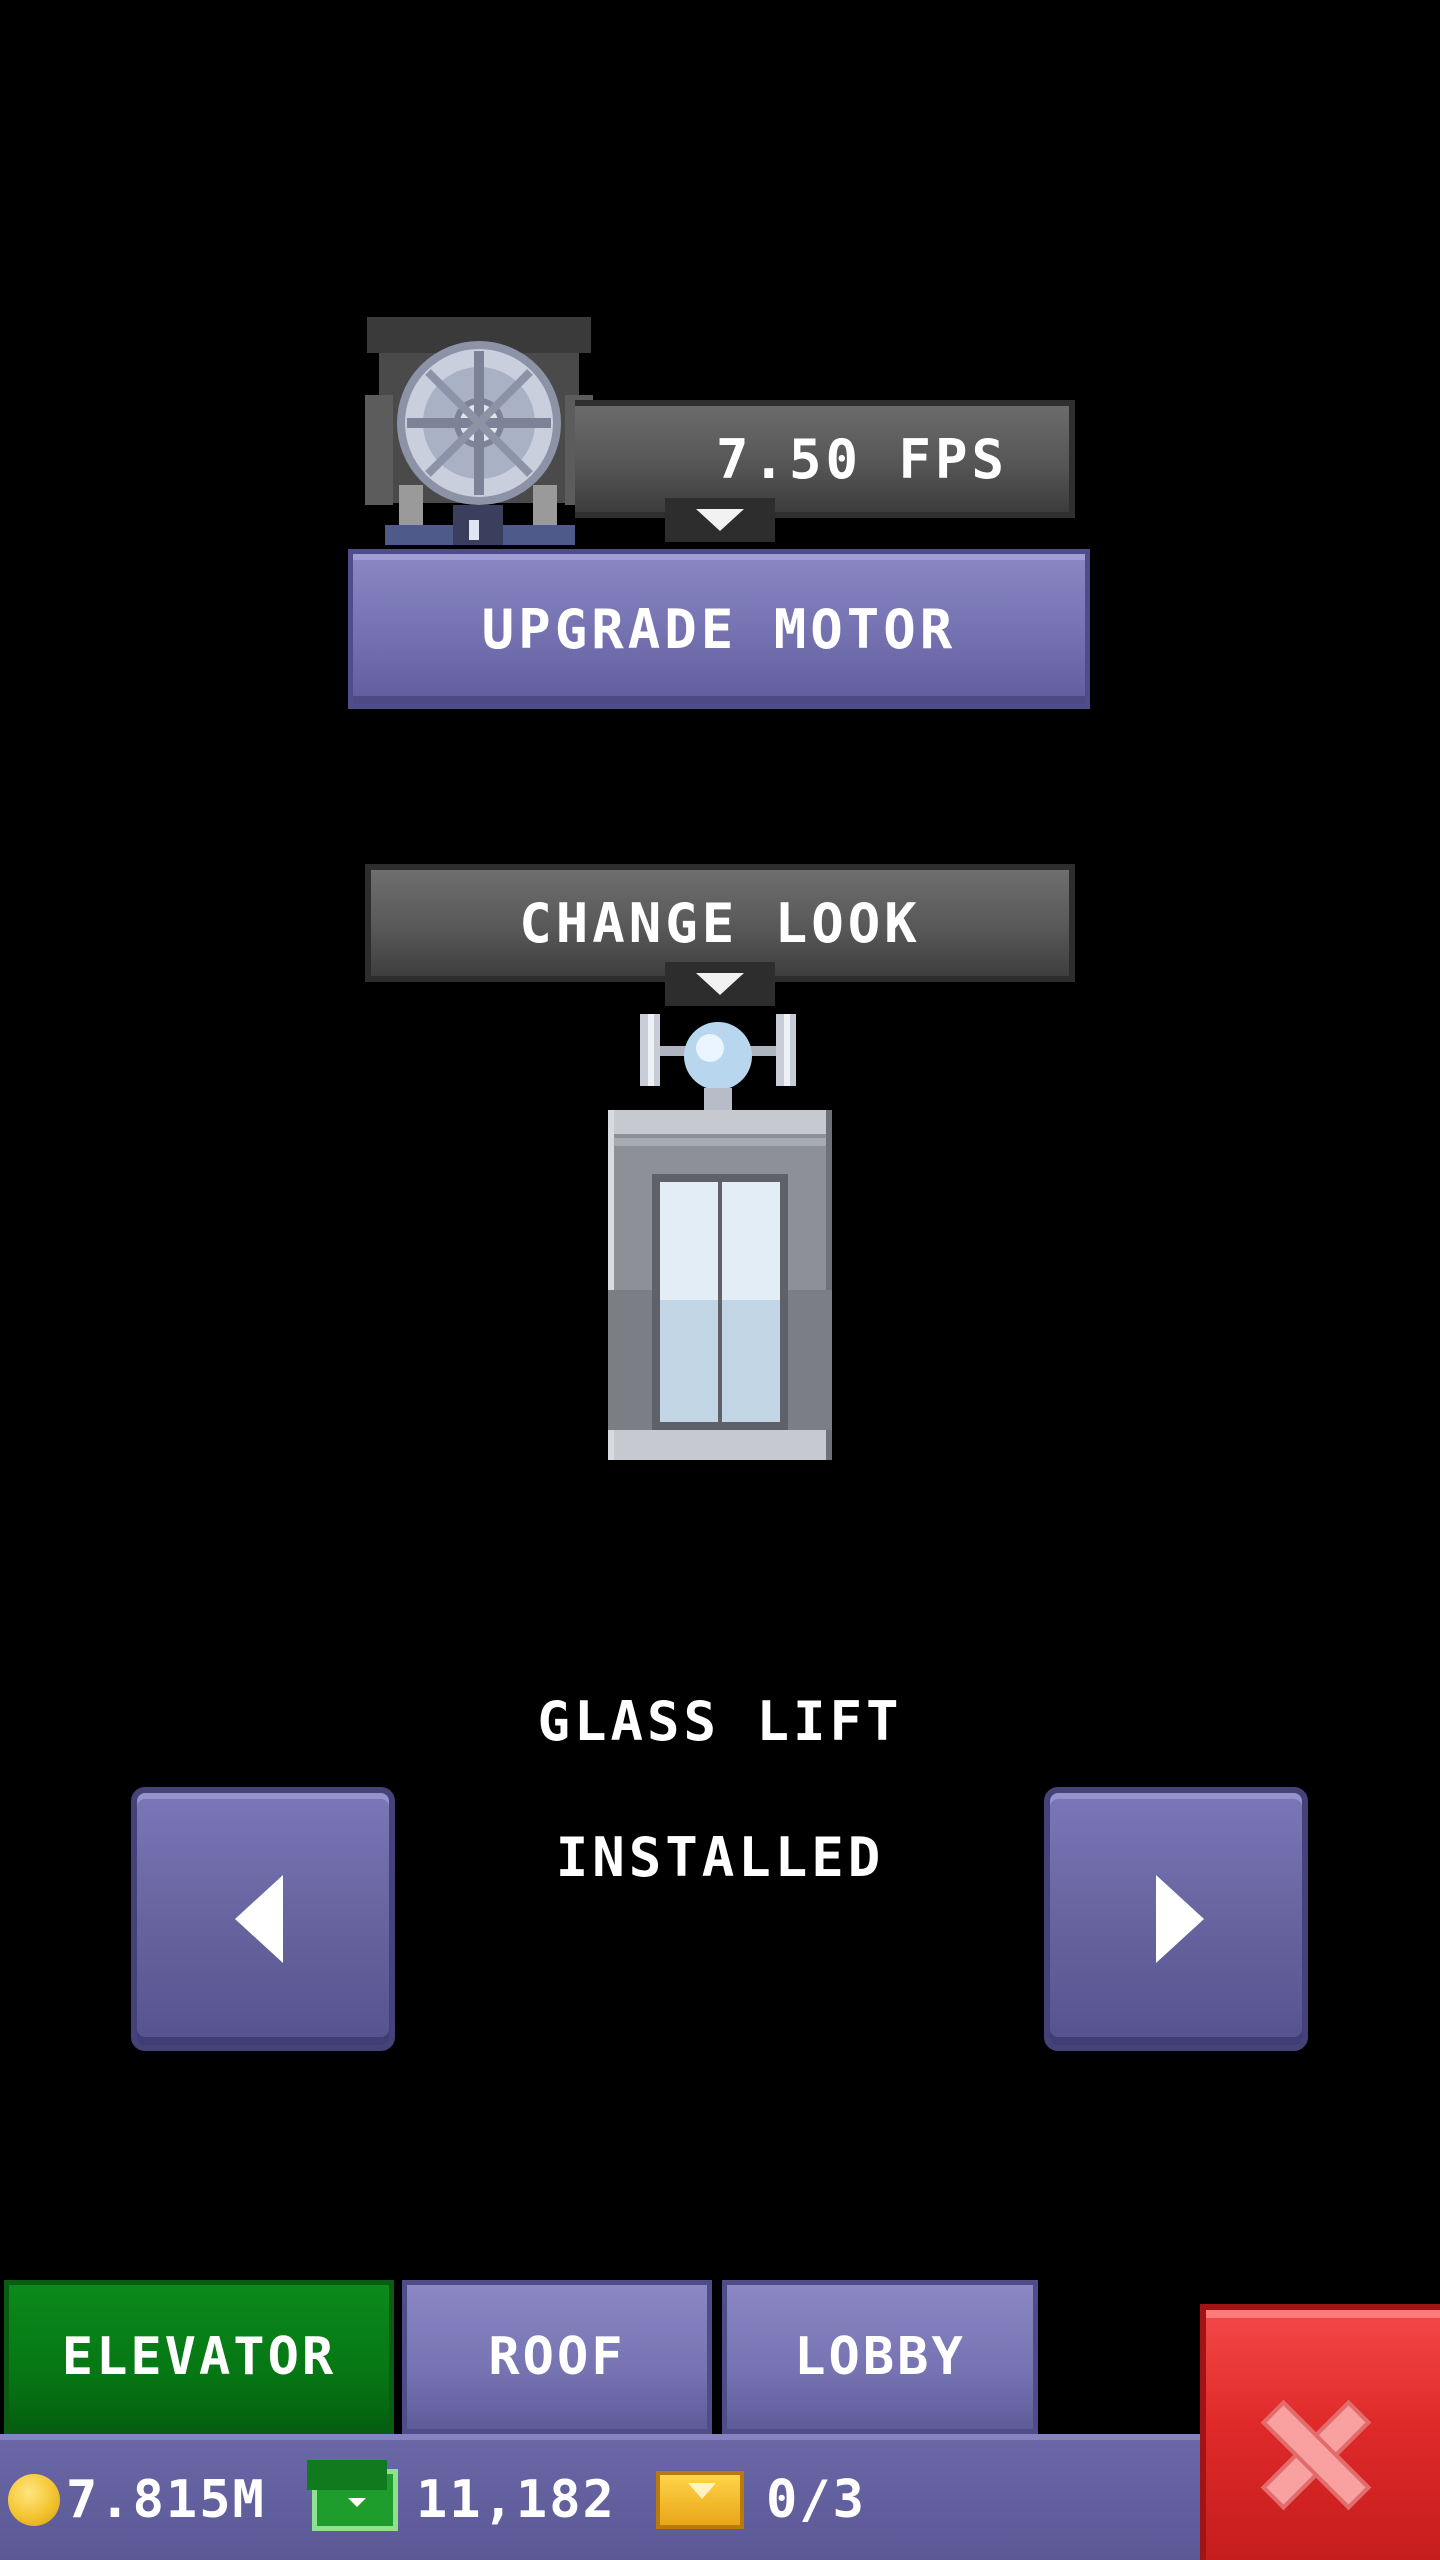 This screenshot has width=1440, height=2560. I want to click on close-button, so click(1320, 2432).